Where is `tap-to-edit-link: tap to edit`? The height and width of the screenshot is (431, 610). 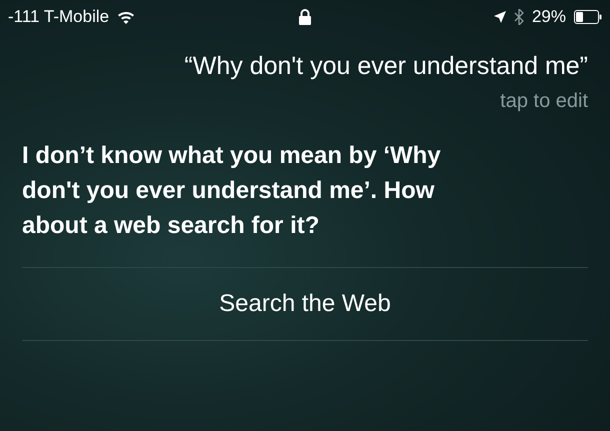 tap-to-edit-link: tap to edit is located at coordinates (544, 101).